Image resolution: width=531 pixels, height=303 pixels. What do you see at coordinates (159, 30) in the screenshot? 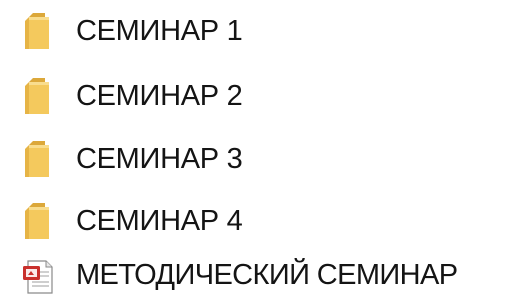
I see `folder-label: СЕМИНАР 1` at bounding box center [159, 30].